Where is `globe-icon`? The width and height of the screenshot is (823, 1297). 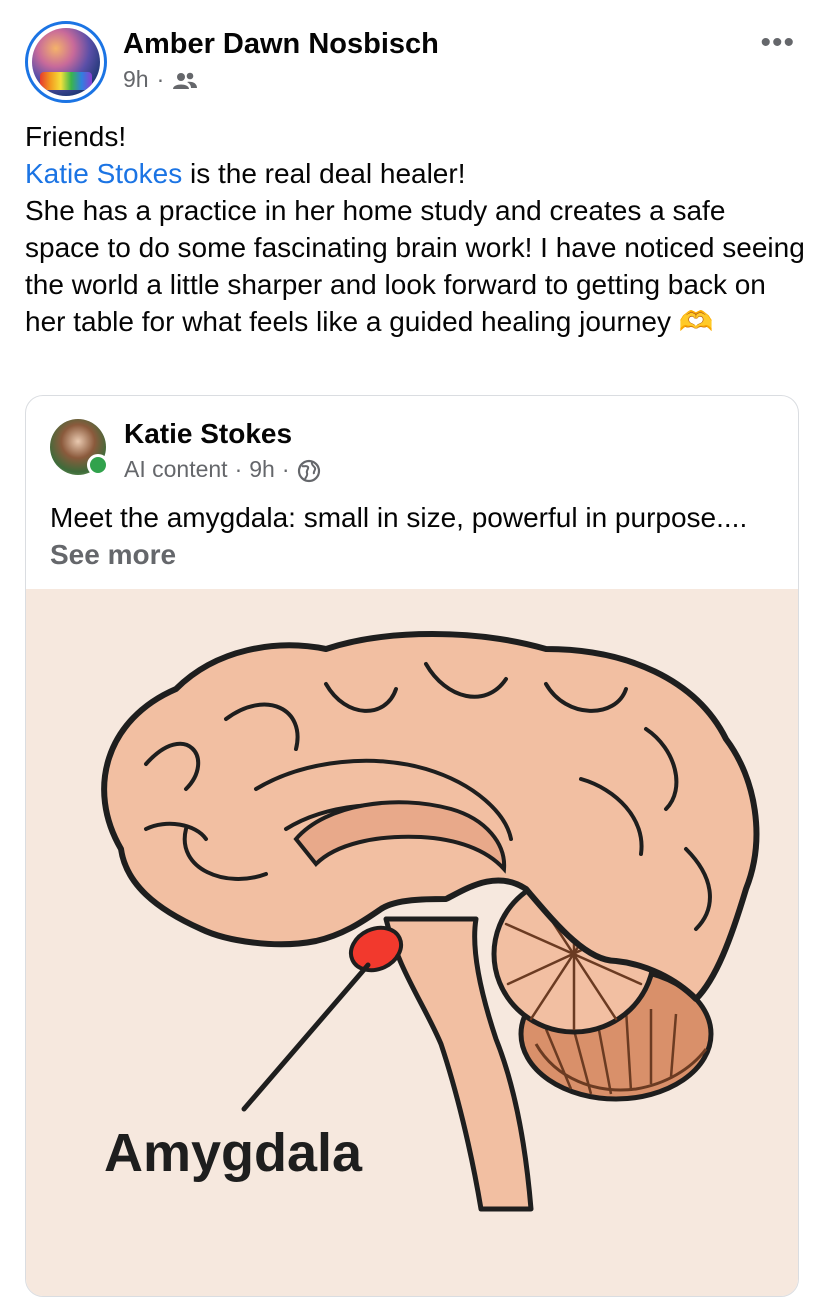
globe-icon is located at coordinates (309, 469).